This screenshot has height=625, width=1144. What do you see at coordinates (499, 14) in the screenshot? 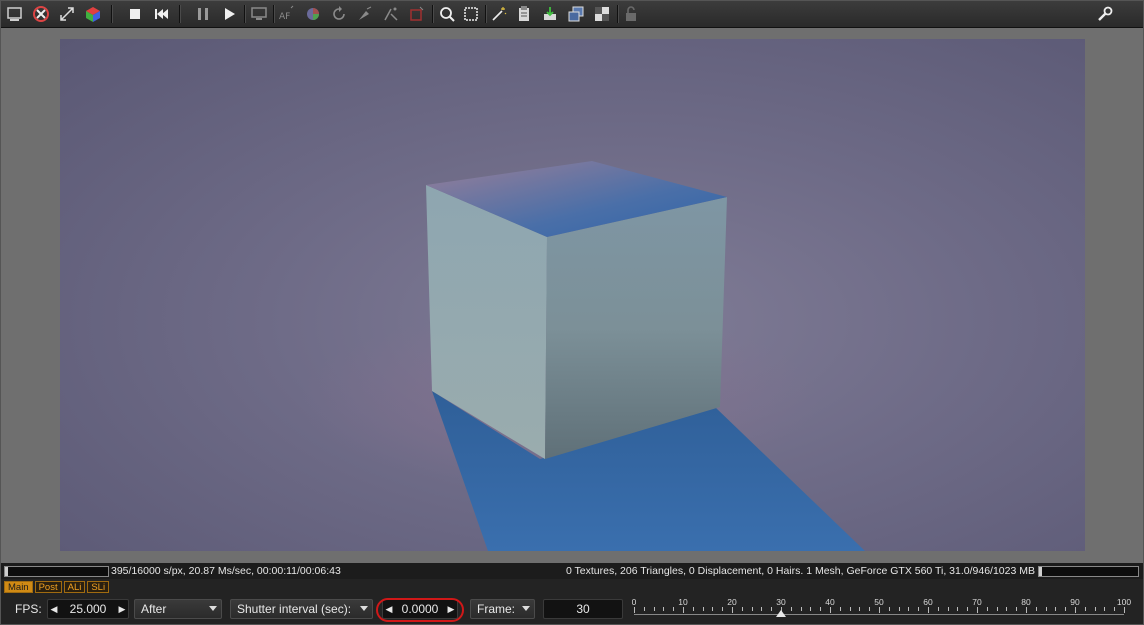
I see `wand-icon` at bounding box center [499, 14].